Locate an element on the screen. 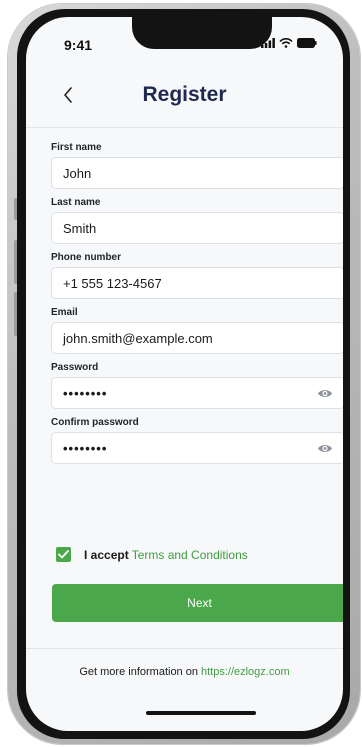 The height and width of the screenshot is (747, 362). password-value: •••••••• is located at coordinates (85, 393).